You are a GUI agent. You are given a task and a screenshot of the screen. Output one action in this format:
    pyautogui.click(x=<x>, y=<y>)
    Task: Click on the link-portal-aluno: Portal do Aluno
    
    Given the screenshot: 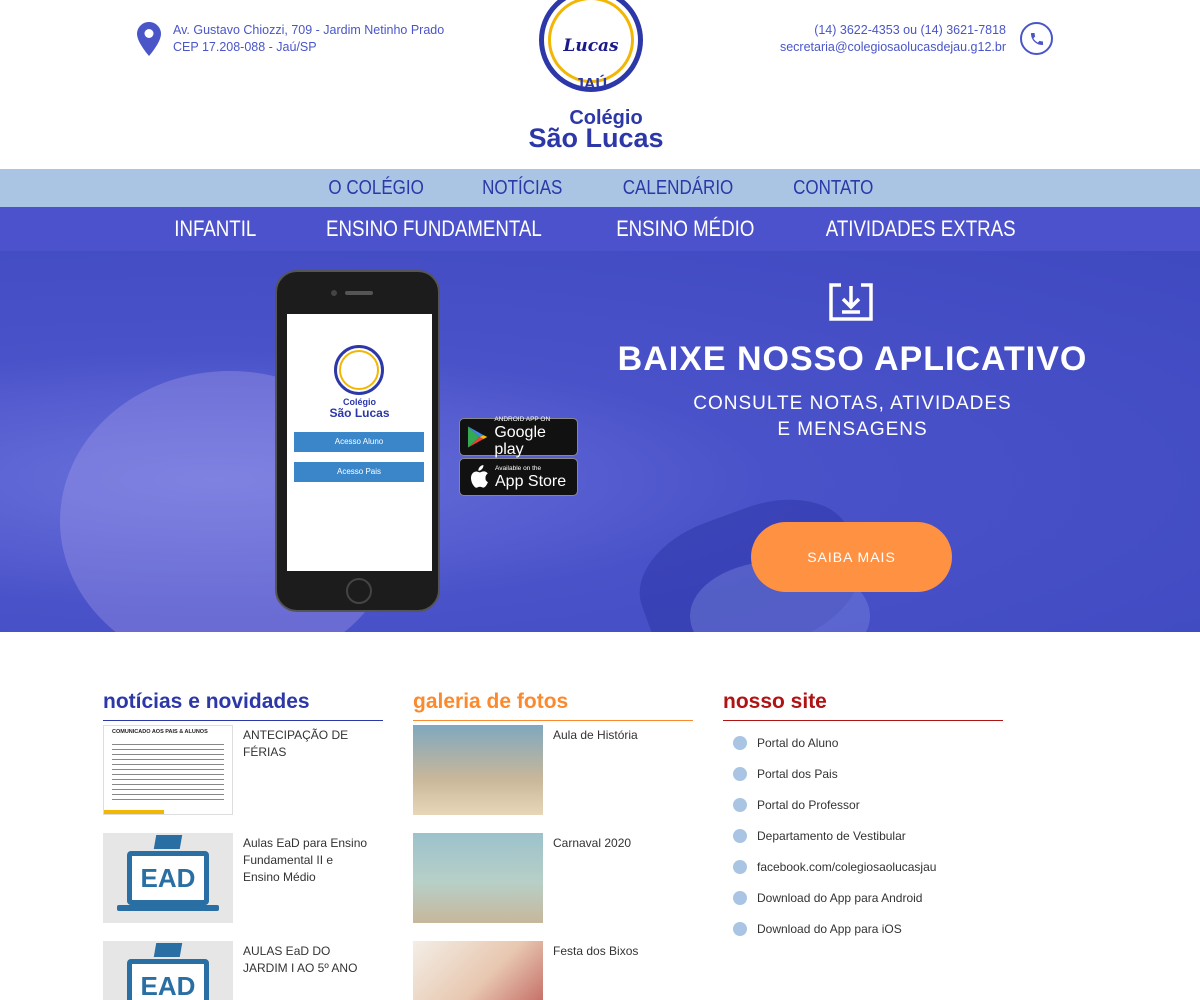 What is the action you would take?
    pyautogui.click(x=863, y=742)
    